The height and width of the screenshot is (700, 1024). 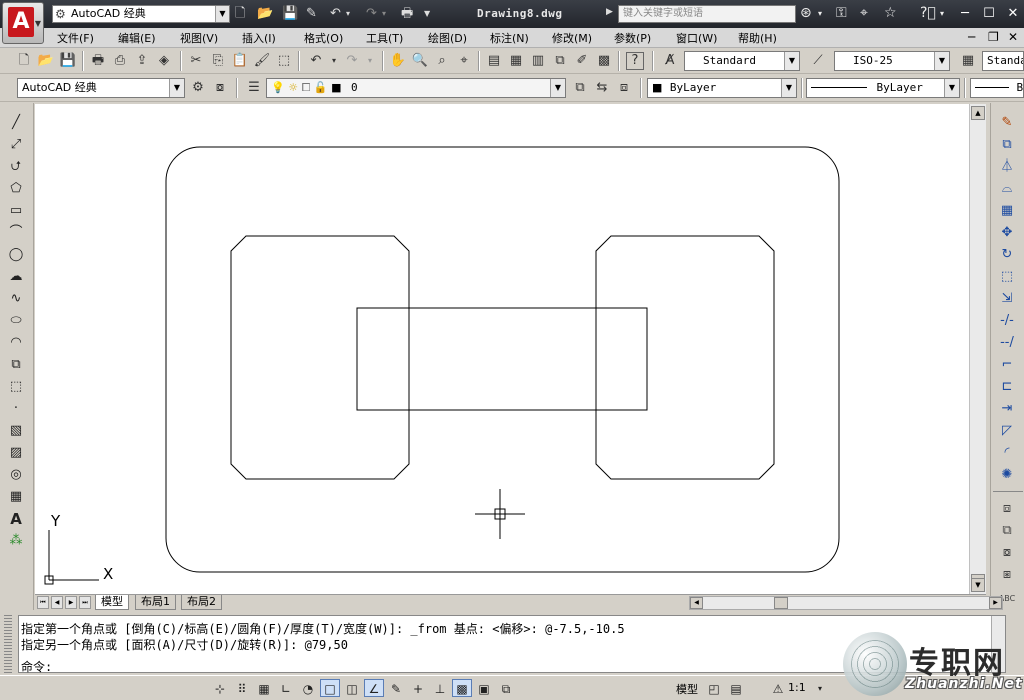 I want to click on layer-states-icon: ⧈, so click(x=624, y=88).